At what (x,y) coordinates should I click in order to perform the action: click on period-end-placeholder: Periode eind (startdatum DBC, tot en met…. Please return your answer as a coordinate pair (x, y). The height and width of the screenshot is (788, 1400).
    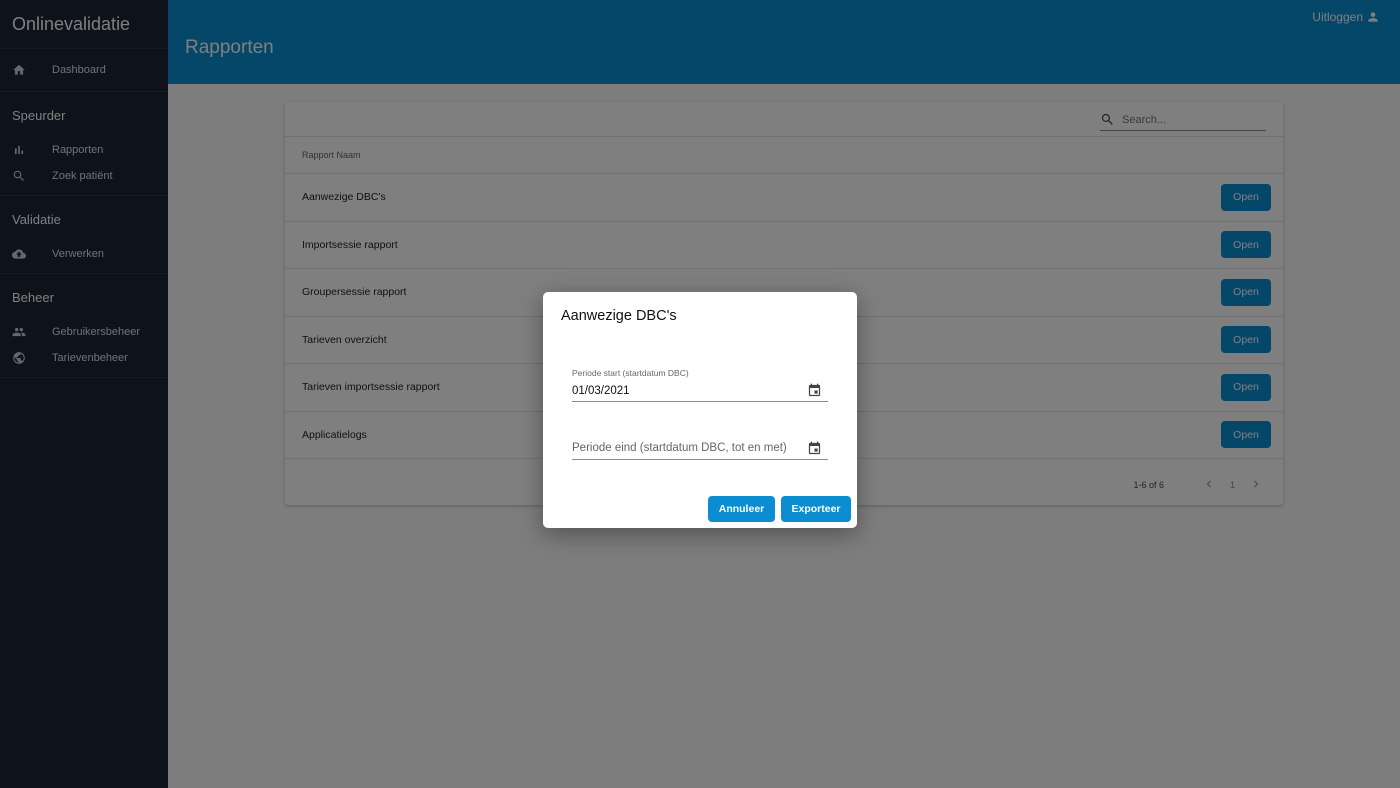
    Looking at the image, I should click on (679, 448).